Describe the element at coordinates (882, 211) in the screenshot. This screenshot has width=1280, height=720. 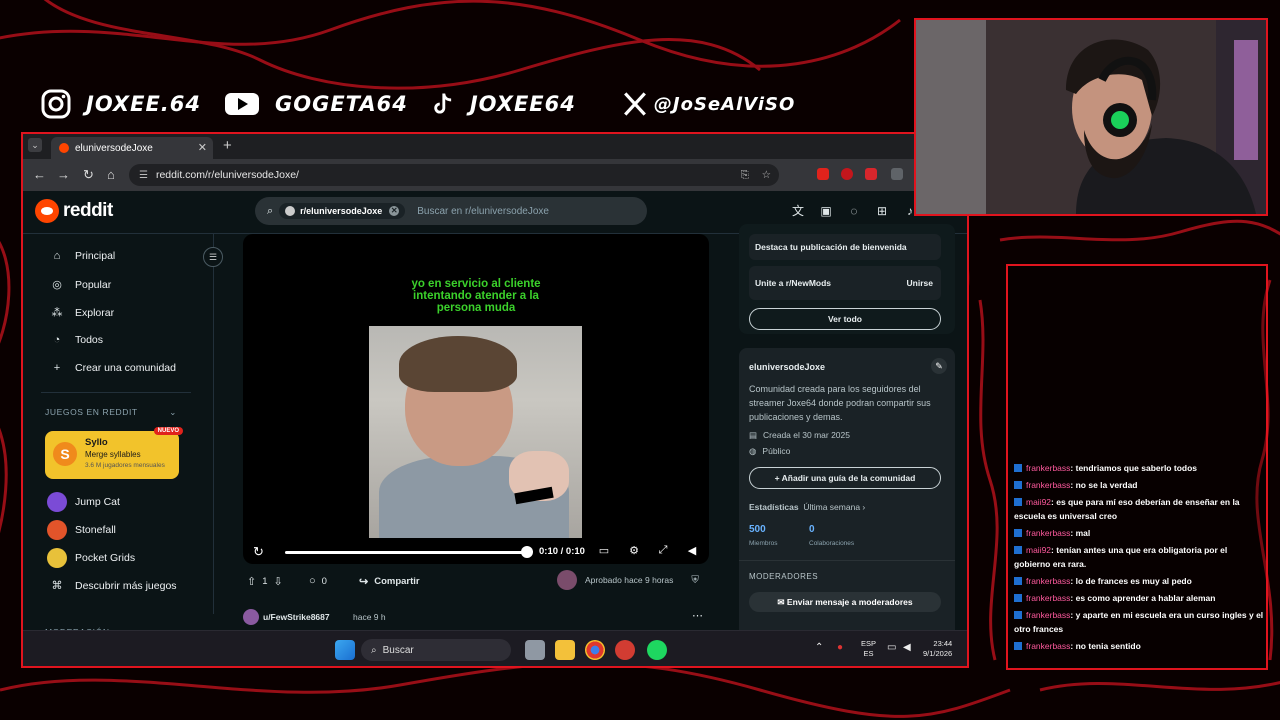
I see `create-post-icon: ⊞` at that location.